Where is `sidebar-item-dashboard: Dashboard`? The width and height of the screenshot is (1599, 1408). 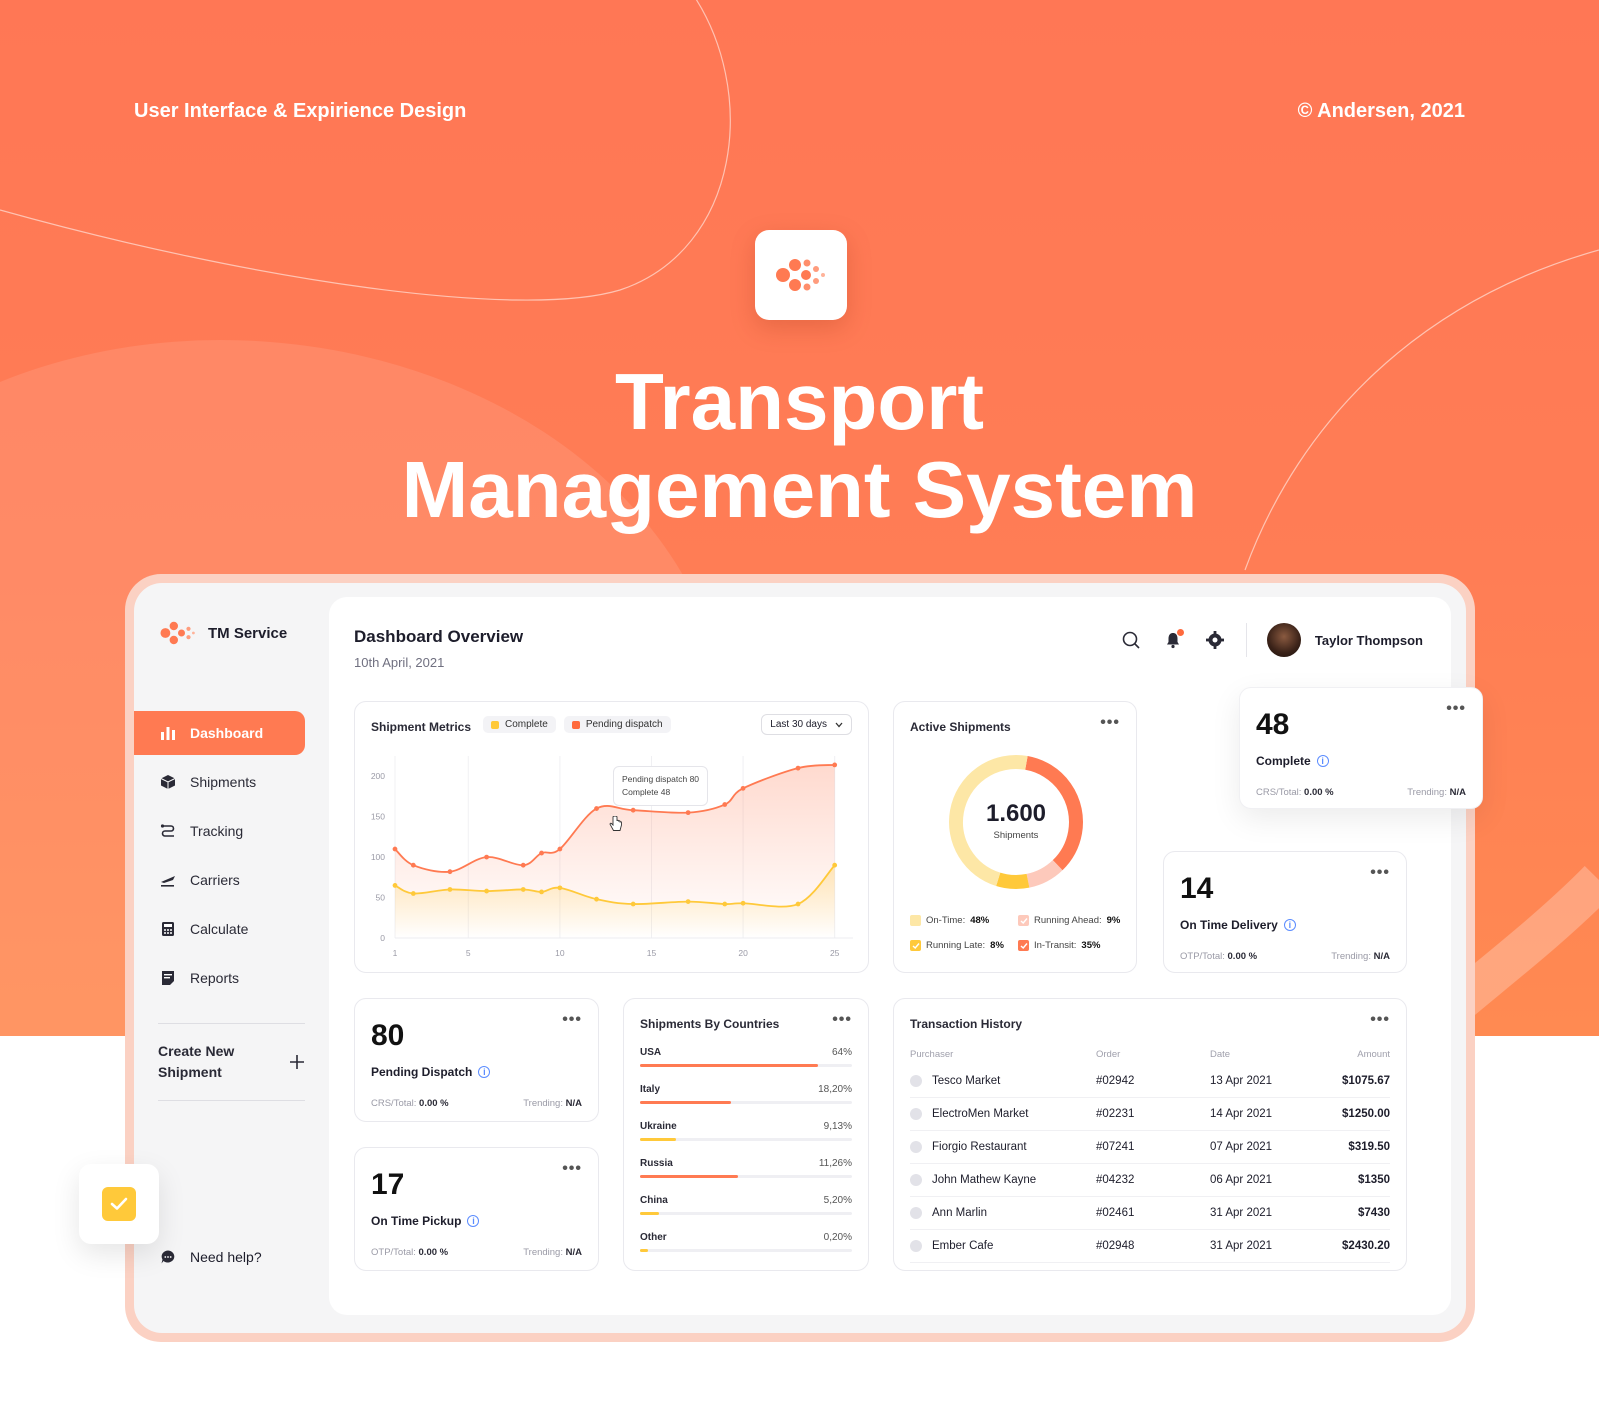 sidebar-item-dashboard: Dashboard is located at coordinates (219, 733).